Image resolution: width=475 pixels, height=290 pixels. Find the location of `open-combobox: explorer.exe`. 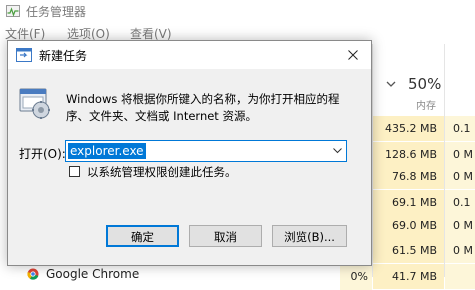

open-combobox: explorer.exe is located at coordinates (206, 151).